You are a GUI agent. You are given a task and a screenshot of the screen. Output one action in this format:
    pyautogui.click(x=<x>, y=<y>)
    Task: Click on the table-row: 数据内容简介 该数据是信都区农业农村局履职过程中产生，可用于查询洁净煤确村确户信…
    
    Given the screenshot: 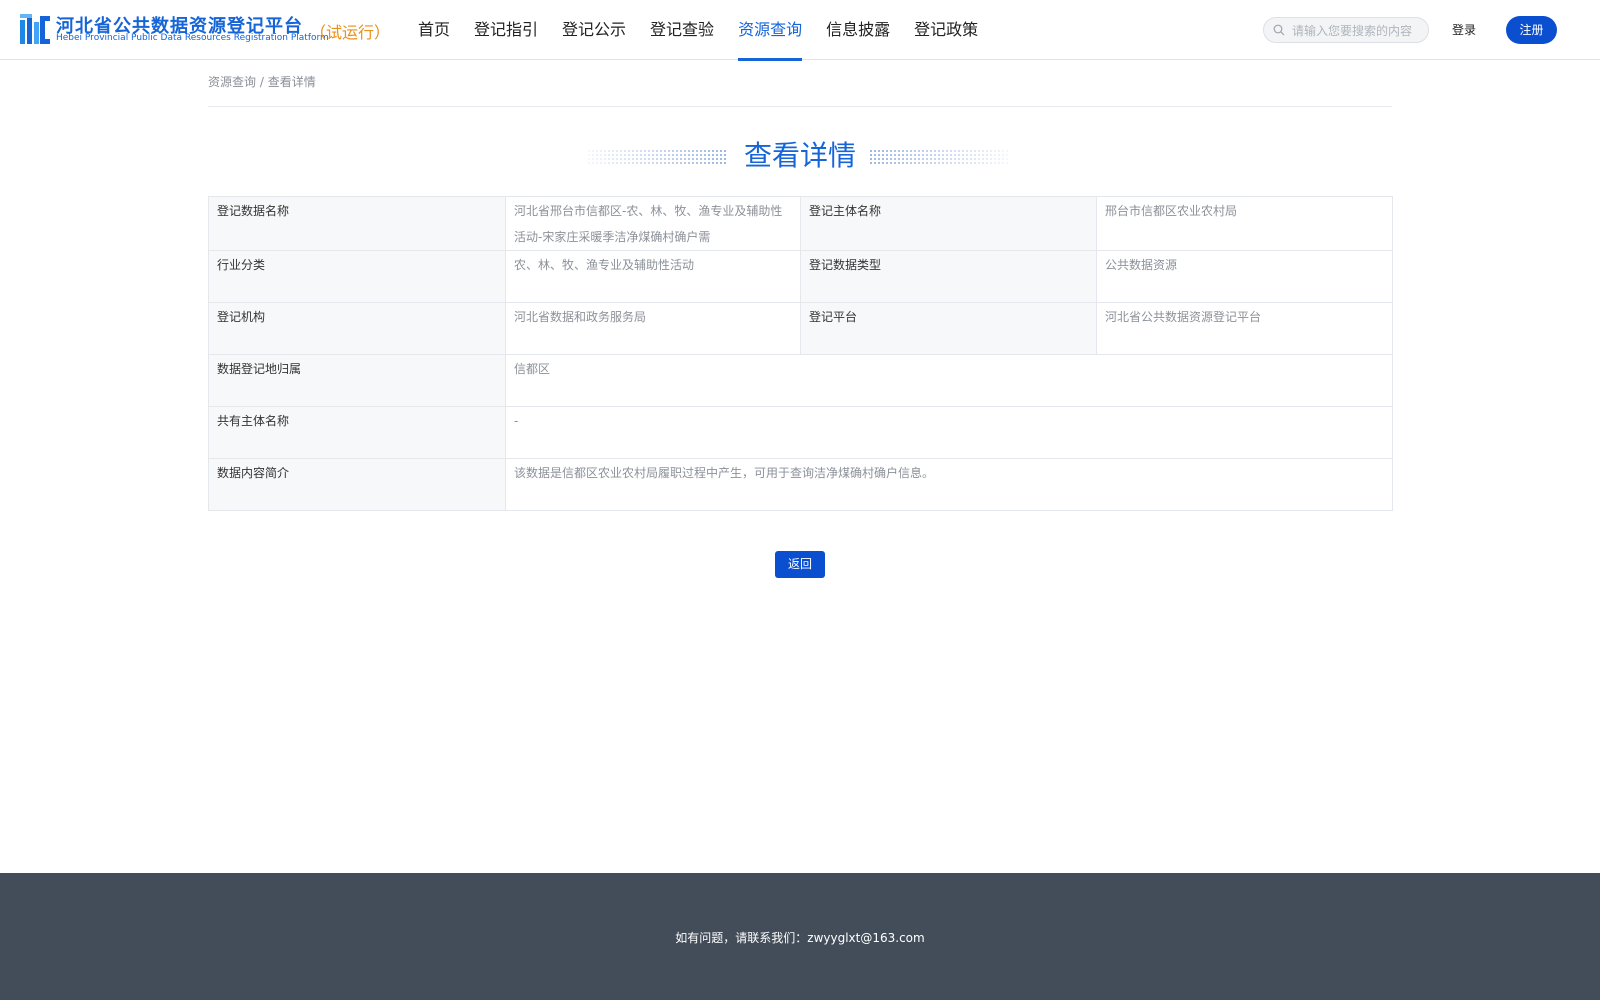 What is the action you would take?
    pyautogui.click(x=800, y=484)
    